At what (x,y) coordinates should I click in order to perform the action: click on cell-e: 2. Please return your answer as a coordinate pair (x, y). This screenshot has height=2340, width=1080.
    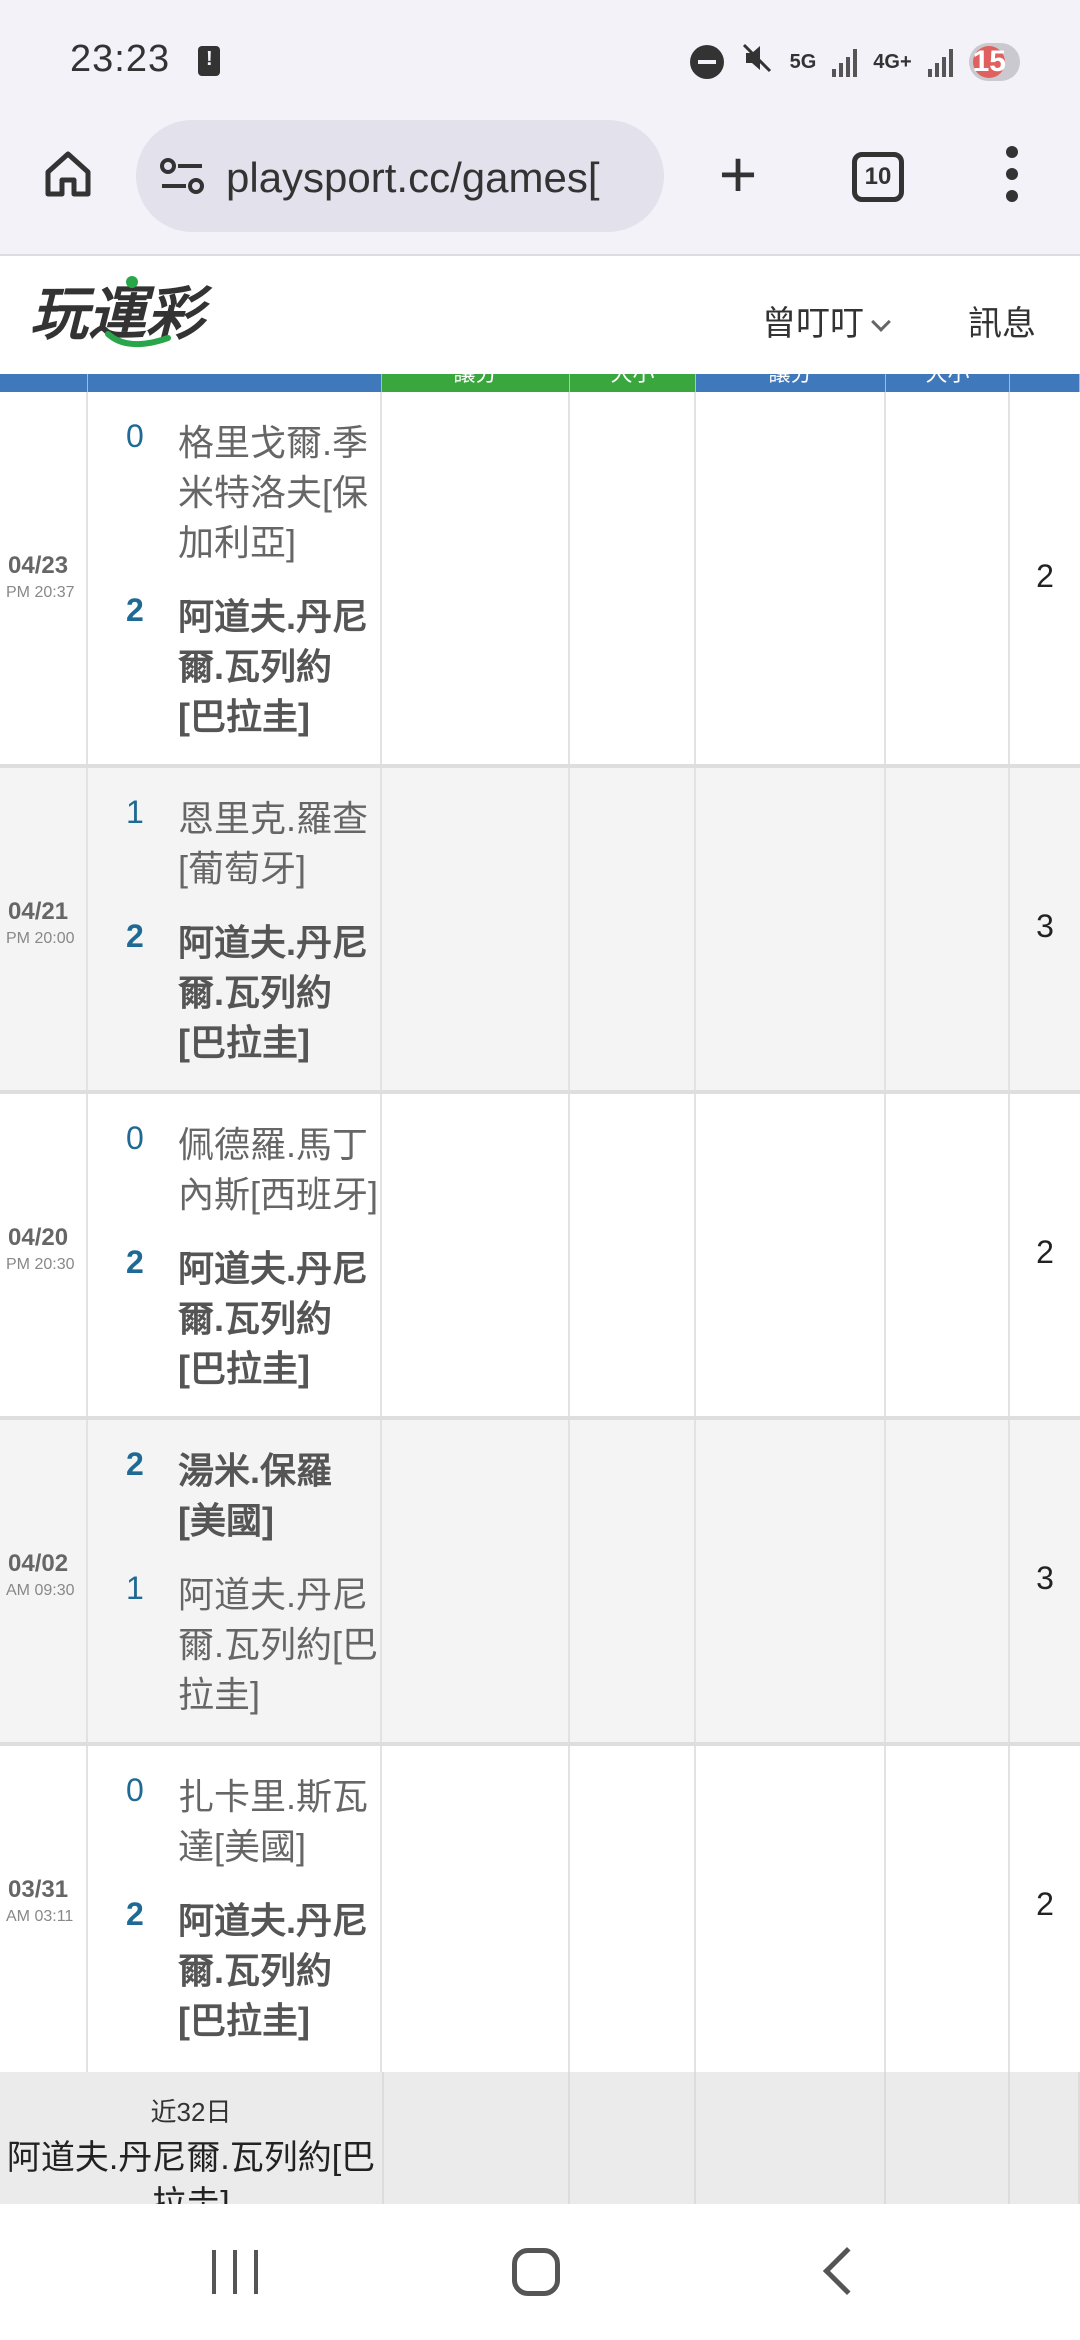
    Looking at the image, I should click on (1045, 1255).